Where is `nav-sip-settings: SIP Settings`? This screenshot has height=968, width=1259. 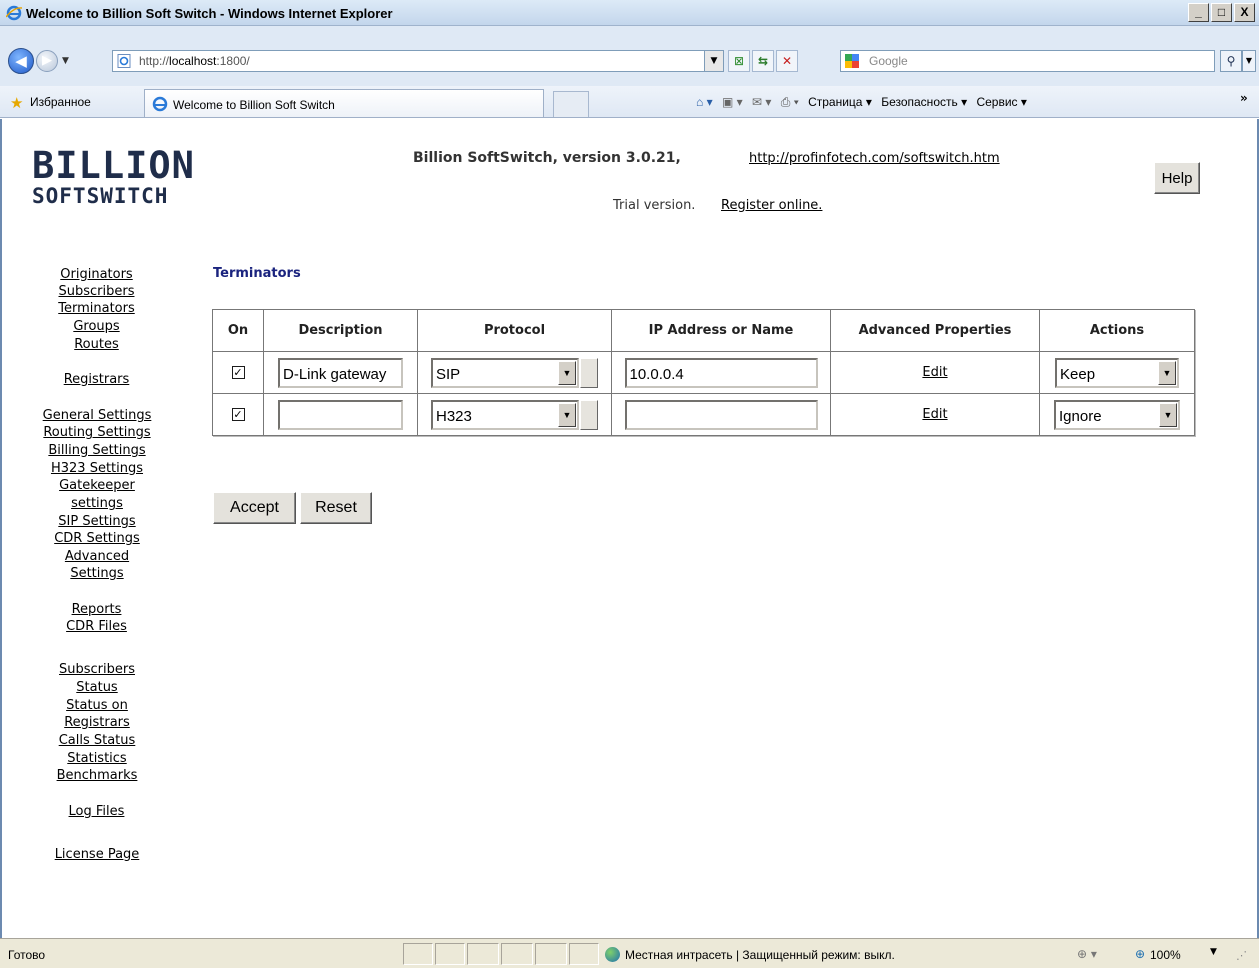
nav-sip-settings: SIP Settings is located at coordinates (97, 522).